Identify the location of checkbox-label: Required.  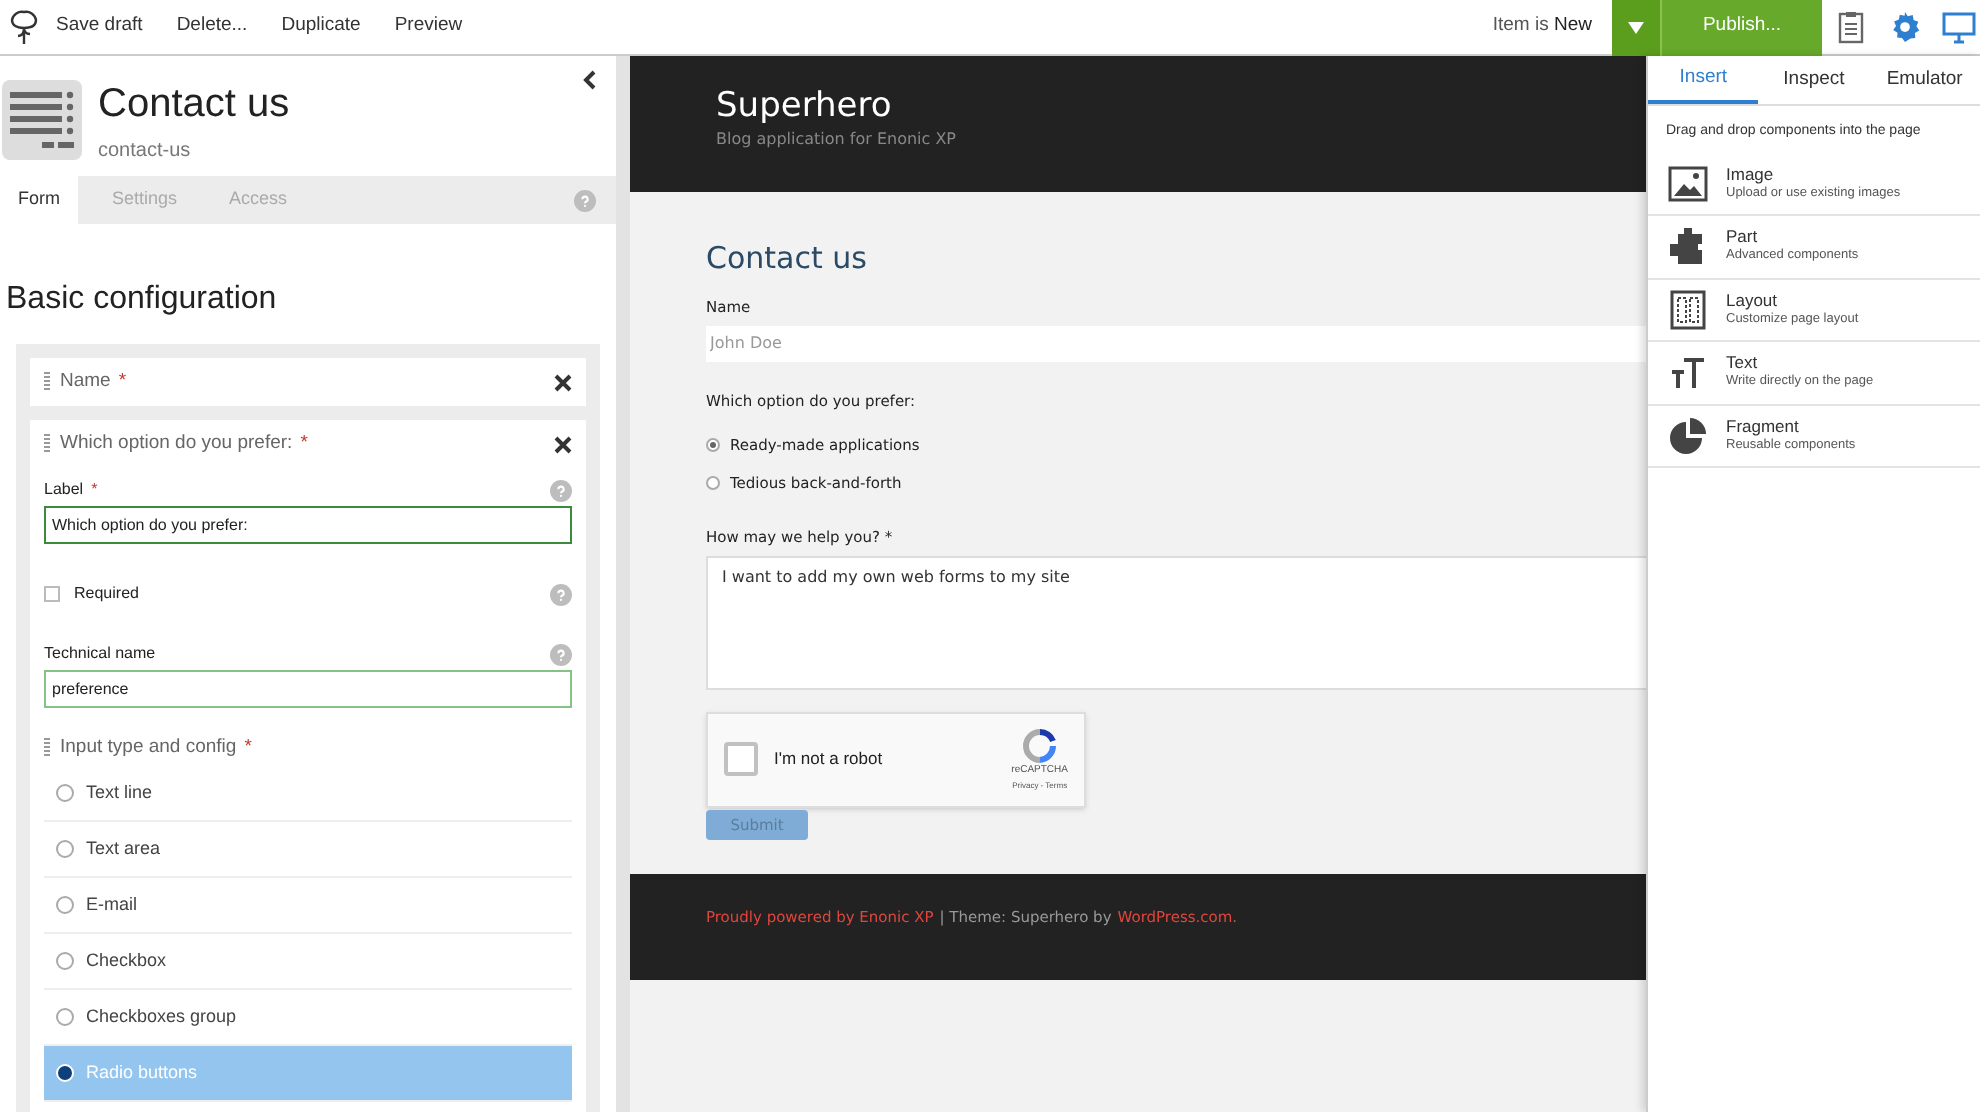
(106, 594).